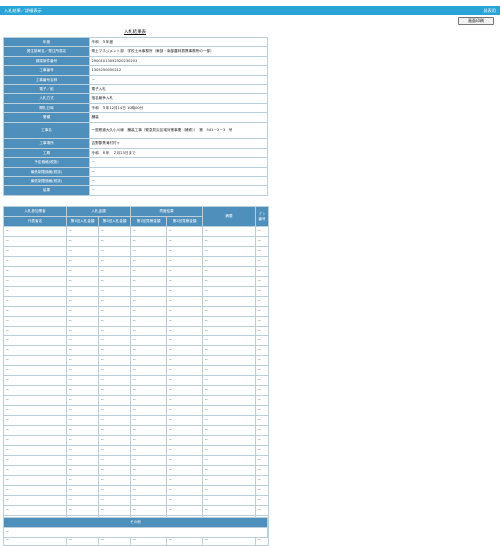  What do you see at coordinates (476, 21) in the screenshot?
I see `print-button: 画面印刷` at bounding box center [476, 21].